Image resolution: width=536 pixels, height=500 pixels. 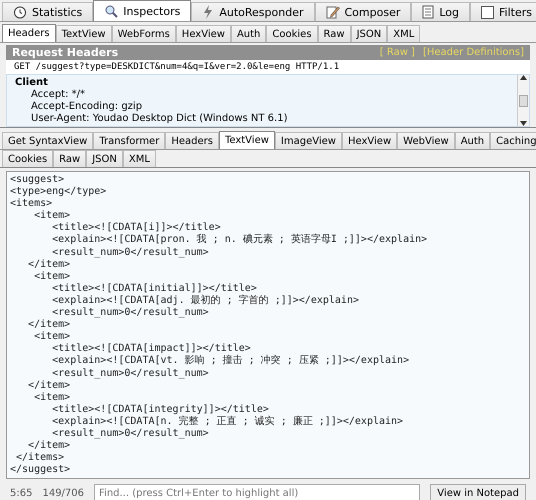 I want to click on document-icon, so click(x=428, y=12).